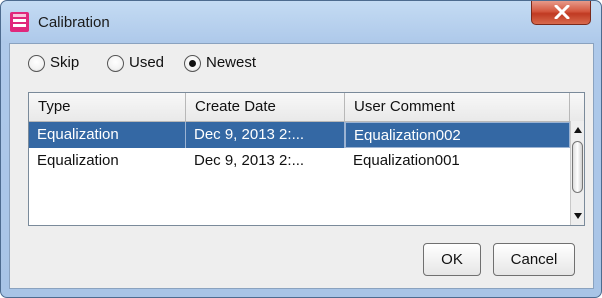  I want to click on mode-radio-group: Skip Used Newest, so click(302, 64).